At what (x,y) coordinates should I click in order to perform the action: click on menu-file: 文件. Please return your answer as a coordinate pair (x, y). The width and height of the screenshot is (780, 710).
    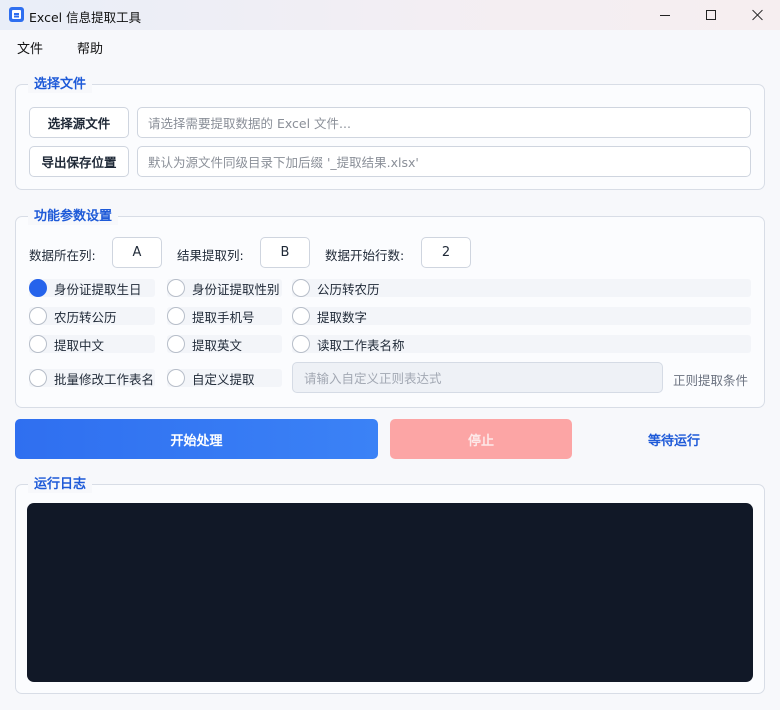
    Looking at the image, I should click on (30, 47).